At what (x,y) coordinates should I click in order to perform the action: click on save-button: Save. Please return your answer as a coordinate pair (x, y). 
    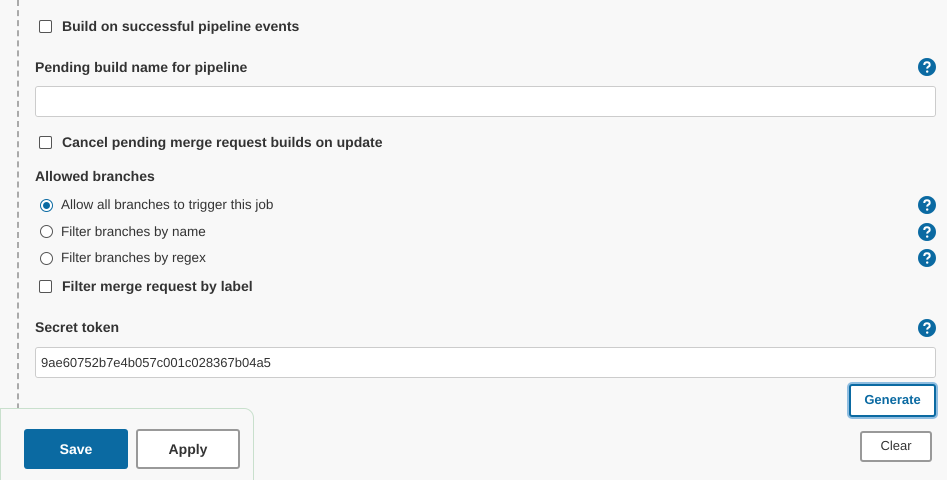
    Looking at the image, I should click on (76, 449).